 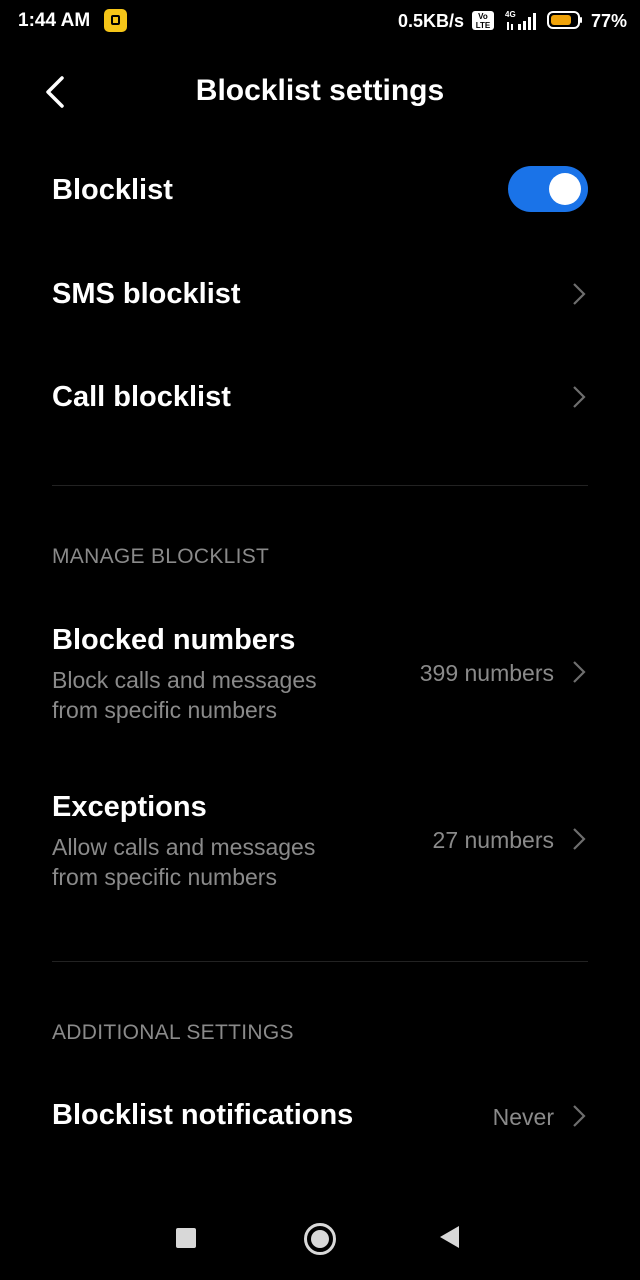 I want to click on status-bar: 1:44 AM 0.5KB/s Vo LTE 4G 77%, so click(x=320, y=22).